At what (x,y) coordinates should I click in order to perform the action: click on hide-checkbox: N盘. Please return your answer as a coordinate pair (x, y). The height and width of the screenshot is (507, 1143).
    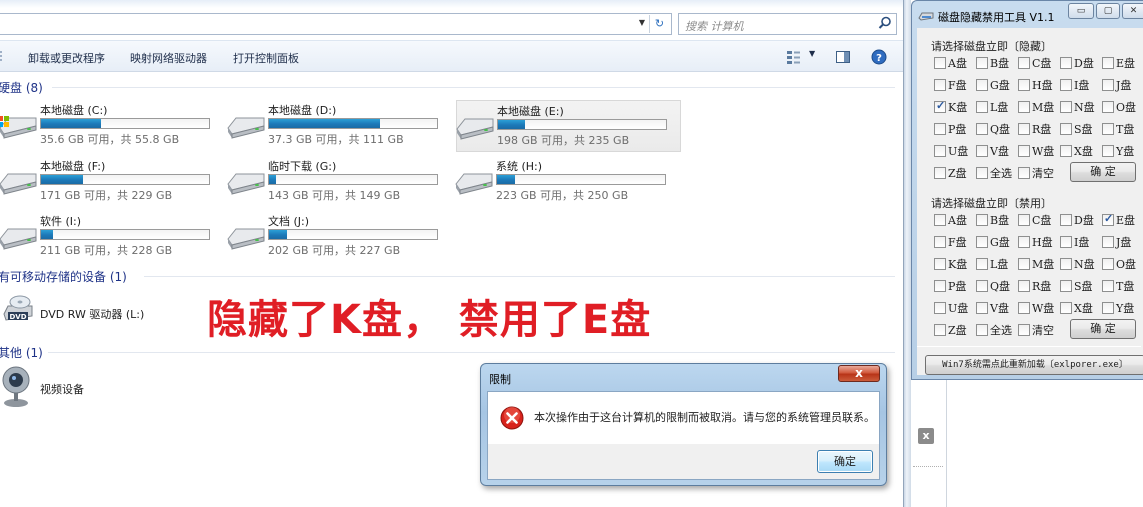
    Looking at the image, I should click on (1077, 107).